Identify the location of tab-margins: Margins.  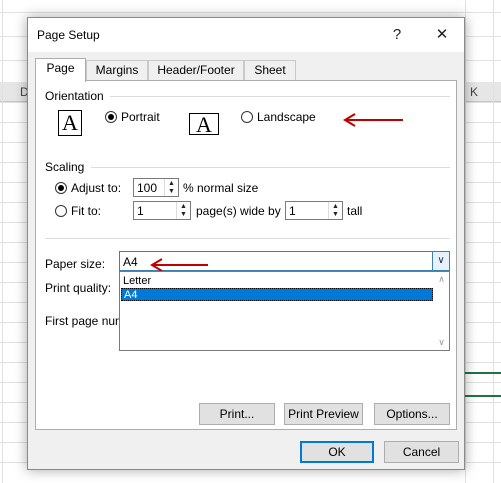
(117, 70).